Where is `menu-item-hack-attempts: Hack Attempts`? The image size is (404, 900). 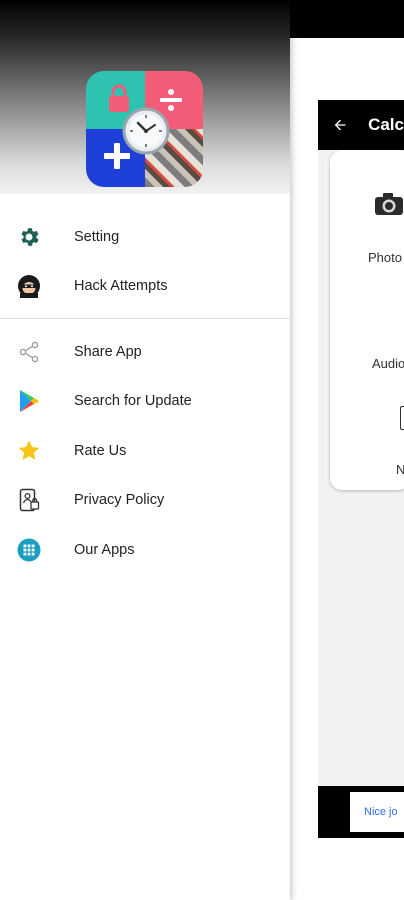 menu-item-hack-attempts: Hack Attempts is located at coordinates (145, 287).